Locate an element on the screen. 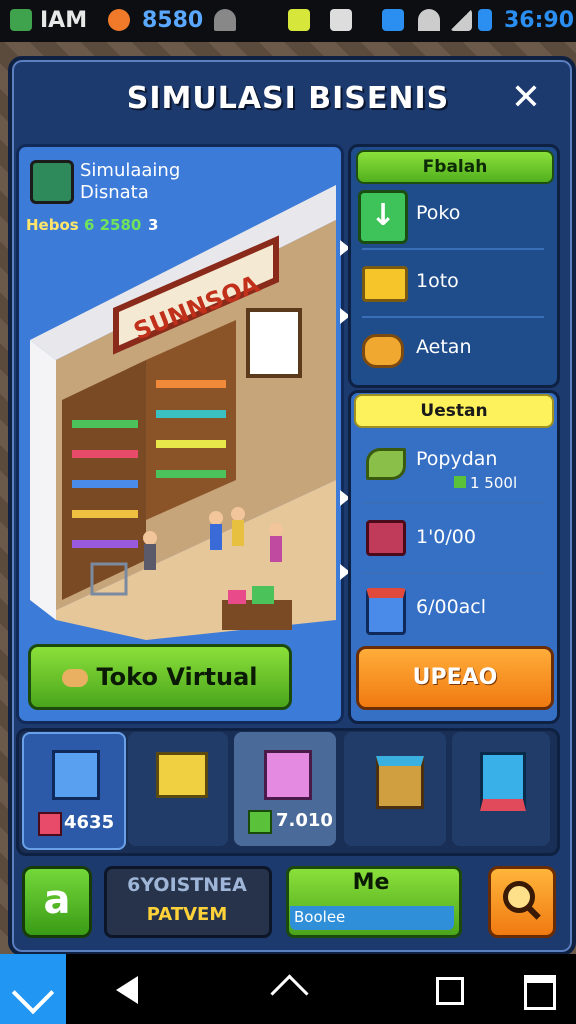  menu-item-aetan: Aetan is located at coordinates (451, 350).